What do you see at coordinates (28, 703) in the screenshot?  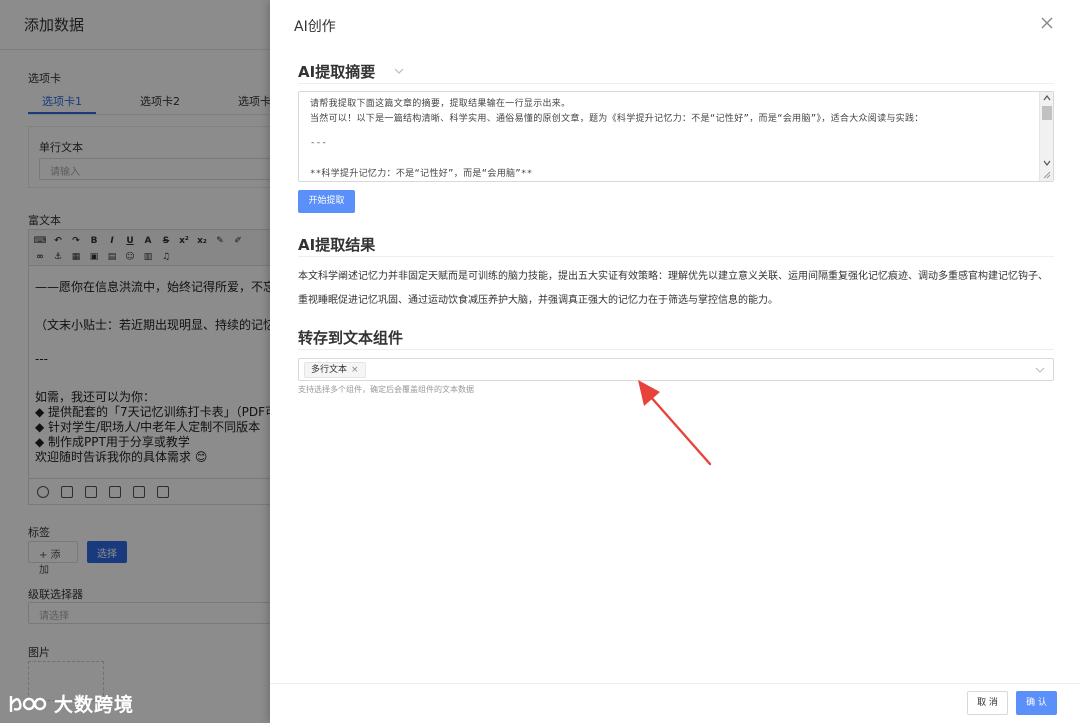 I see `watermark-logo-icon` at bounding box center [28, 703].